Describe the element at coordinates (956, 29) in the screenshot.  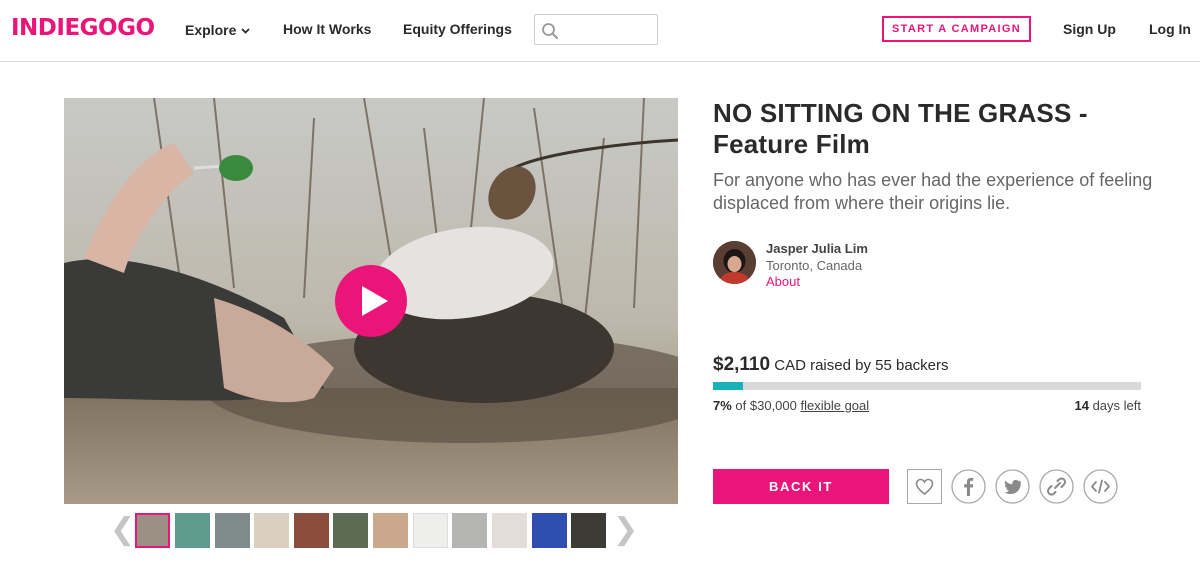
I see `start-campaign-button: START A CAMPAIGN` at that location.